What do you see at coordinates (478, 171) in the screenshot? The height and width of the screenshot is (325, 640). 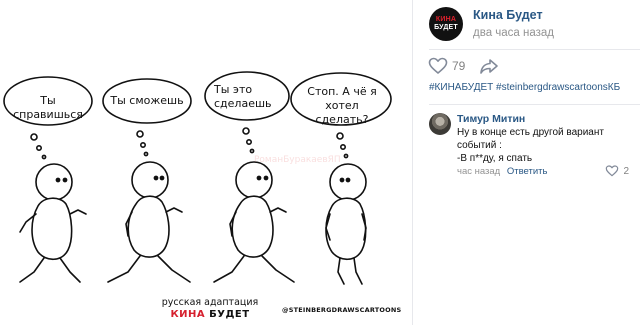 I see `comment-timestamp: час назад` at bounding box center [478, 171].